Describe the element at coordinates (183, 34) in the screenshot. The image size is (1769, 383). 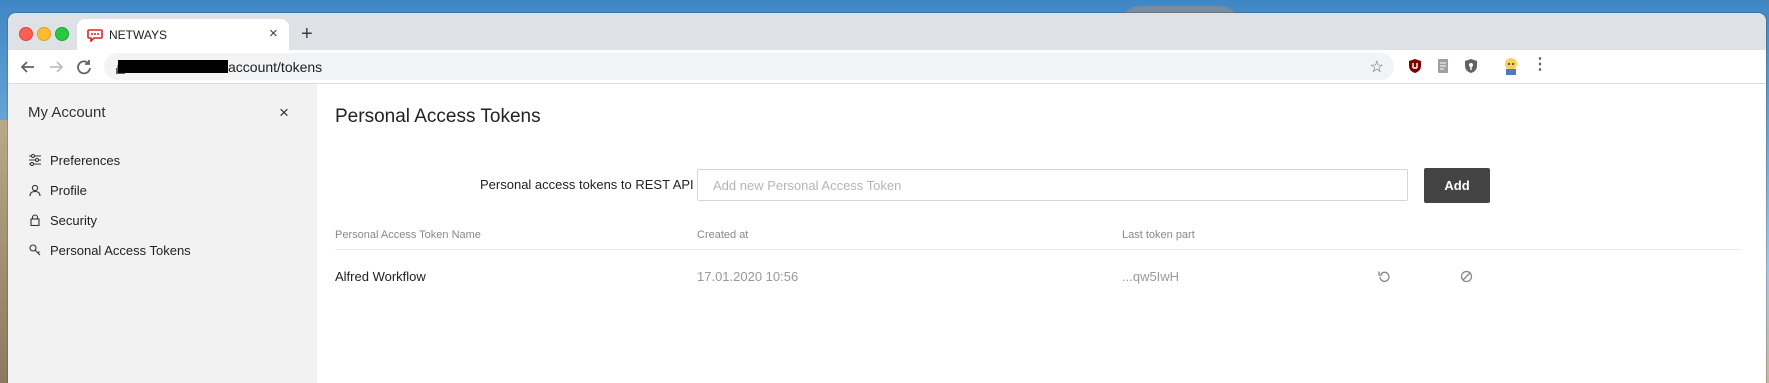
I see `browser-tab-active: NETWAYS ×` at that location.